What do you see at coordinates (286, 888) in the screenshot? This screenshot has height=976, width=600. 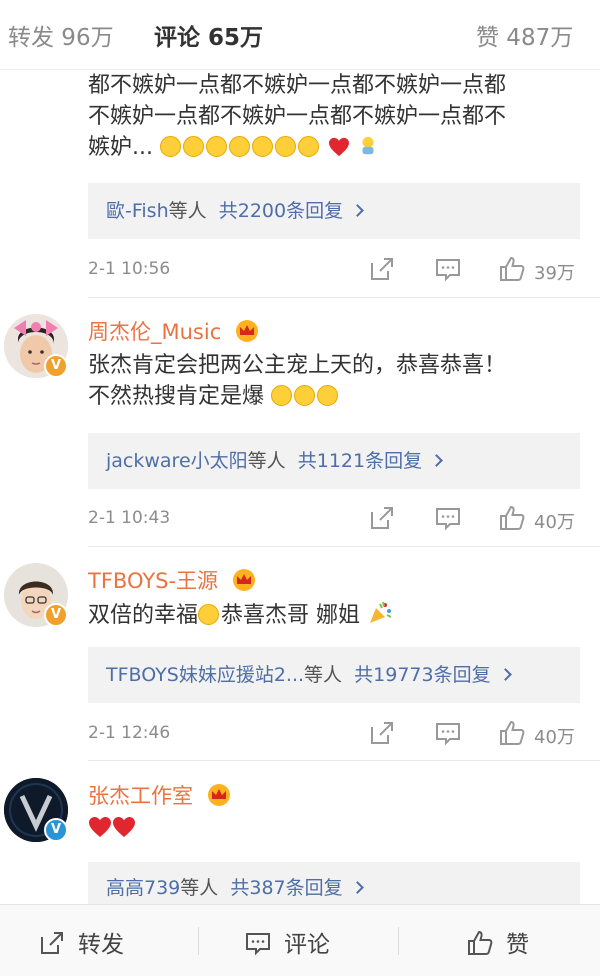 I see `reply-count: 共387条回复` at bounding box center [286, 888].